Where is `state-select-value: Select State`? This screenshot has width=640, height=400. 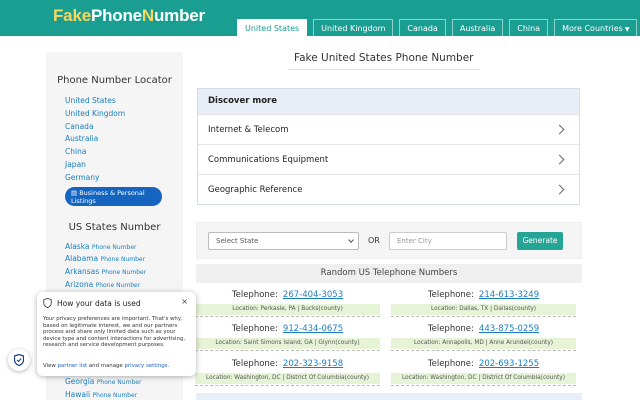 state-select-value: Select State is located at coordinates (237, 241).